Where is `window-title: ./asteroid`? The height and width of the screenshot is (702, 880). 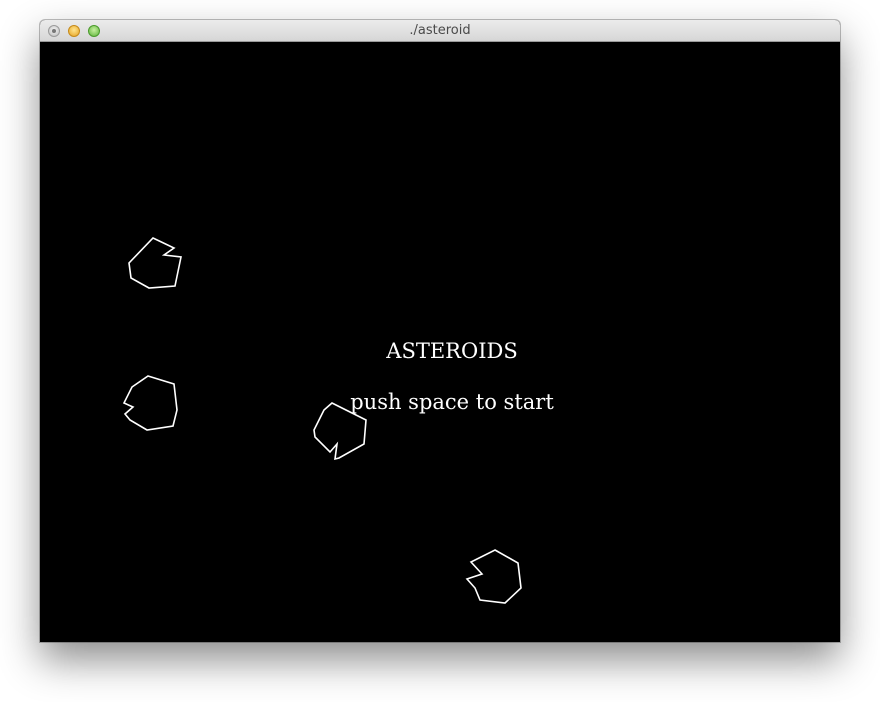
window-title: ./asteroid is located at coordinates (440, 30).